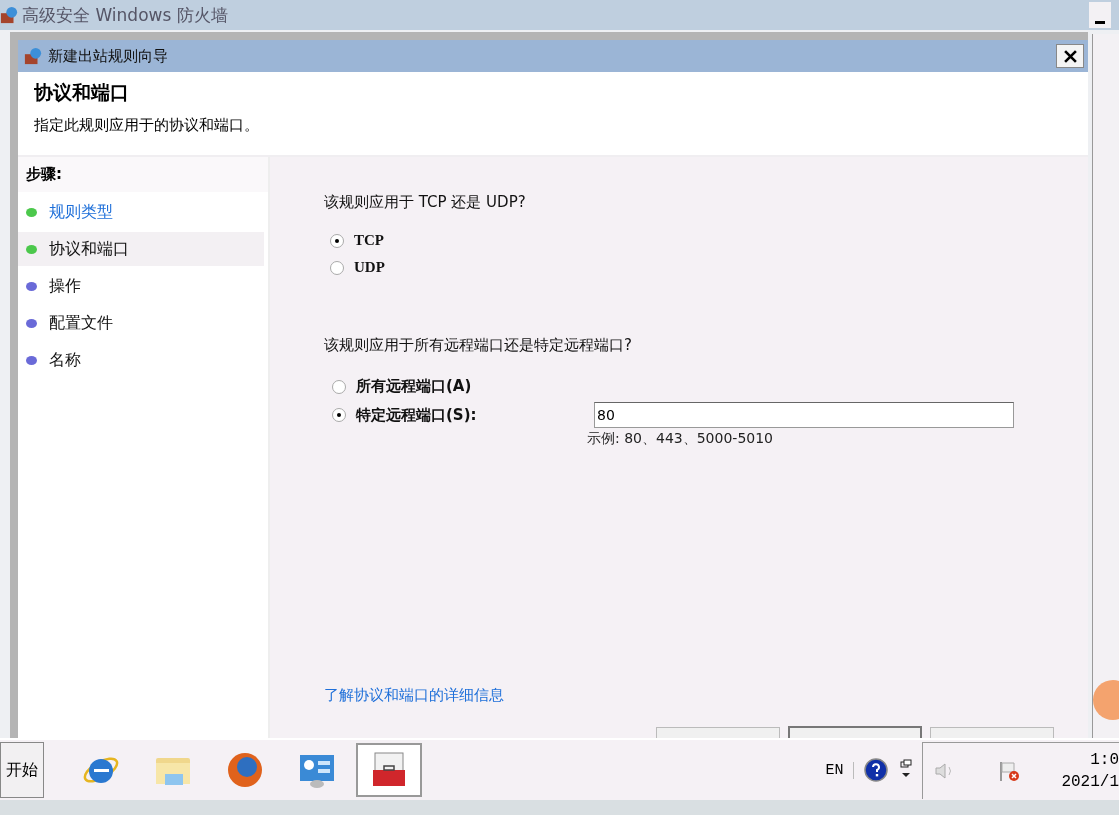 Image resolution: width=1119 pixels, height=815 pixels. Describe the element at coordinates (147, 125) in the screenshot. I see `page-description: 指定此规则应用于的协议和端口。` at that location.